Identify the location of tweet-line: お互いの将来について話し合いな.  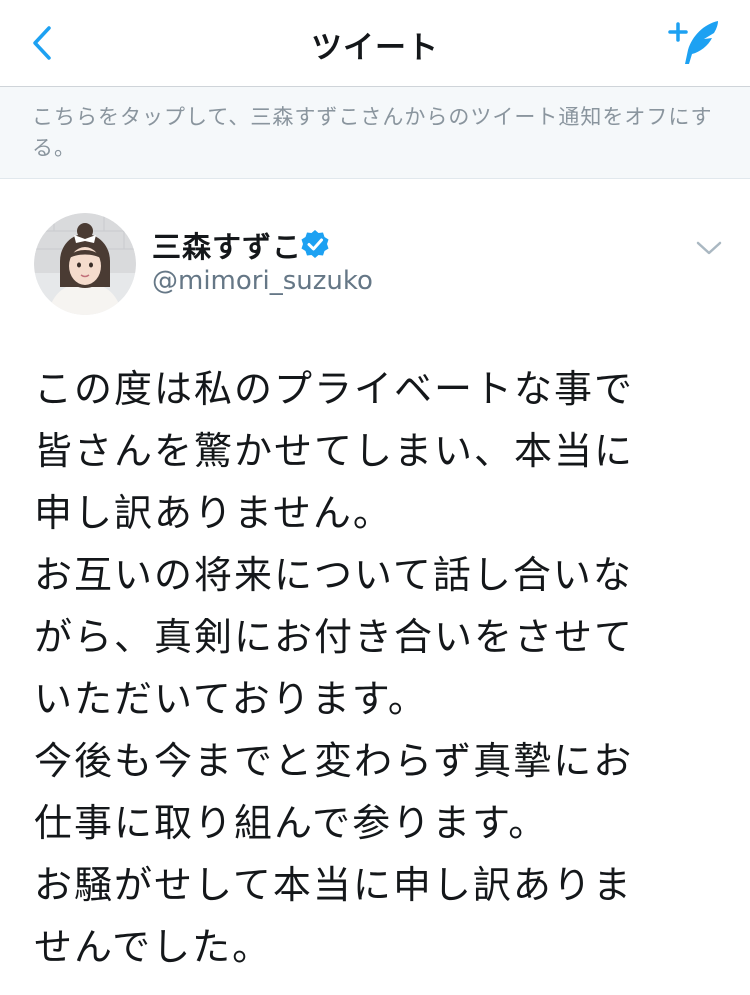
(333, 575).